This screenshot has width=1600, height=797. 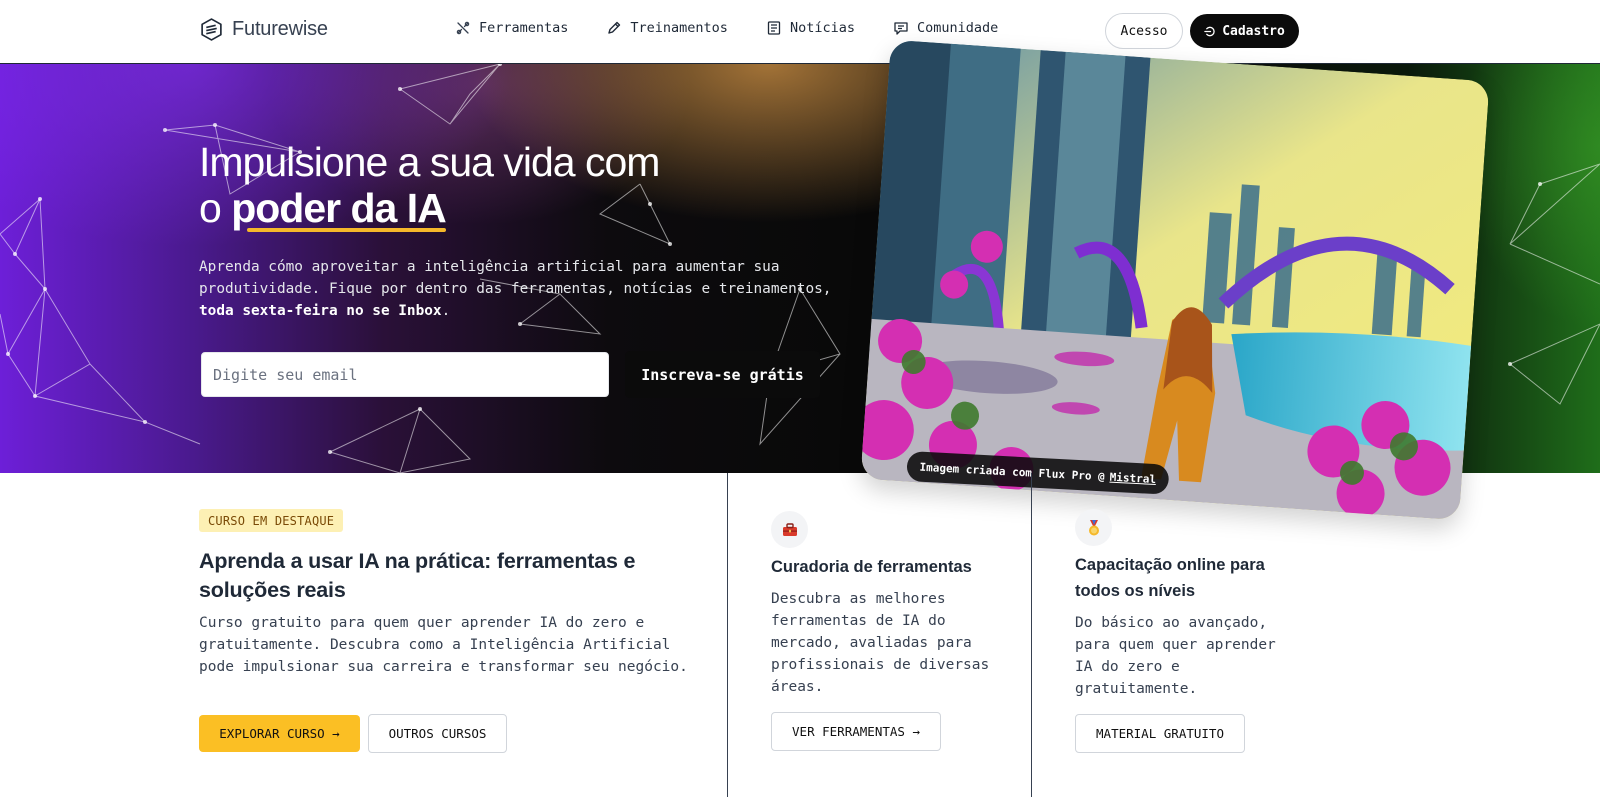 What do you see at coordinates (722, 374) in the screenshot?
I see `subscribe-button: Inscreva-se grátis` at bounding box center [722, 374].